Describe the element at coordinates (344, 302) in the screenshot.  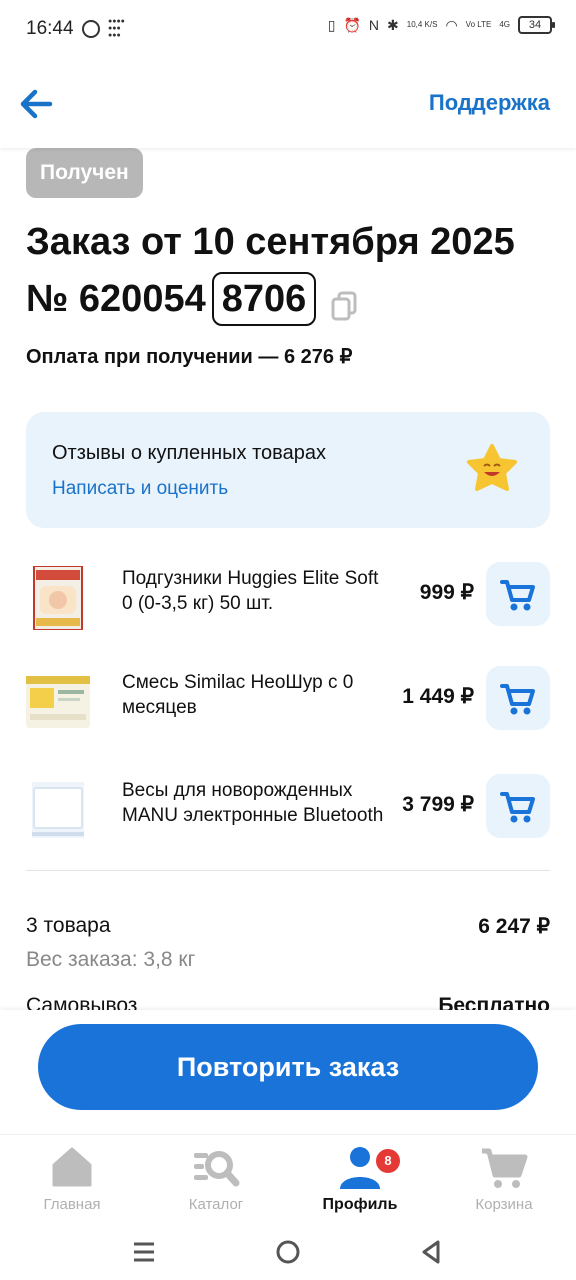
I see `copy-icon` at that location.